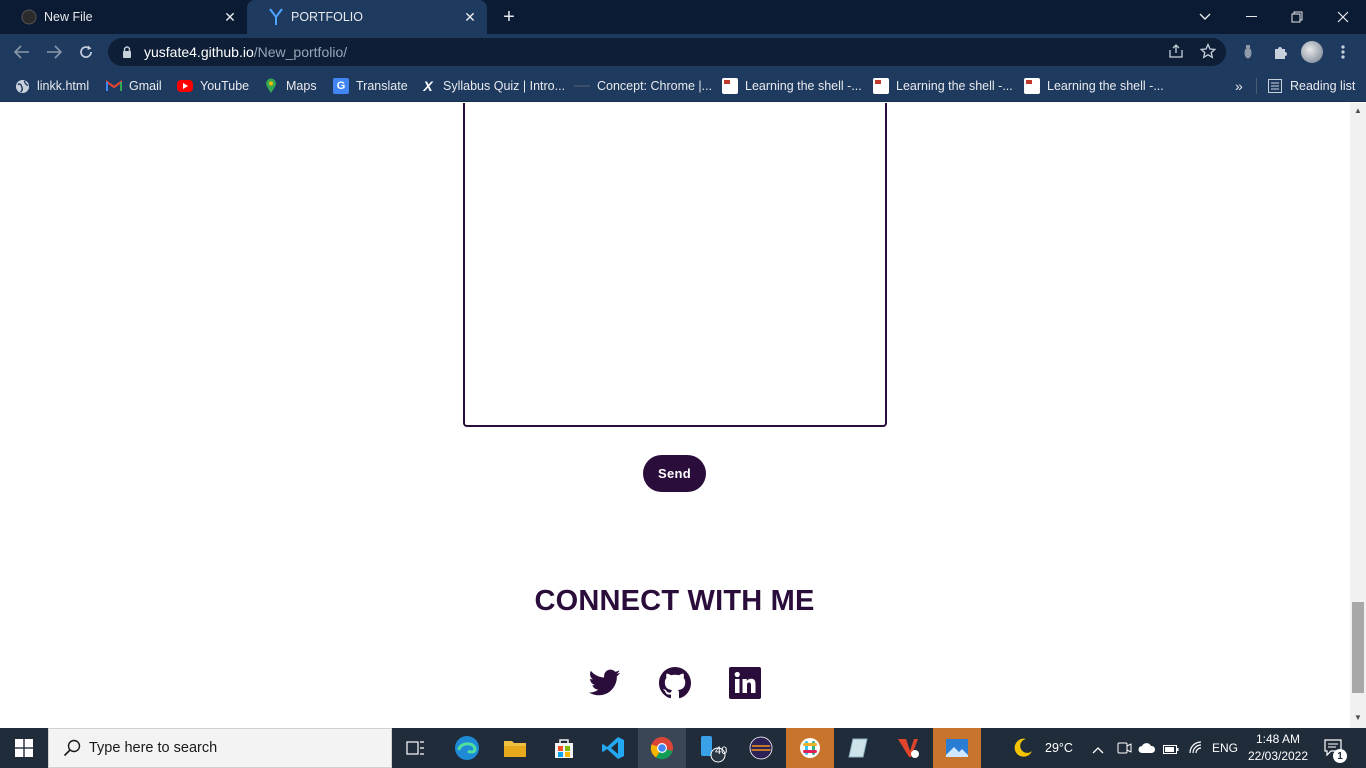  Describe the element at coordinates (1278, 748) in the screenshot. I see `clock: 1:48 AM 22/03/2022` at that location.